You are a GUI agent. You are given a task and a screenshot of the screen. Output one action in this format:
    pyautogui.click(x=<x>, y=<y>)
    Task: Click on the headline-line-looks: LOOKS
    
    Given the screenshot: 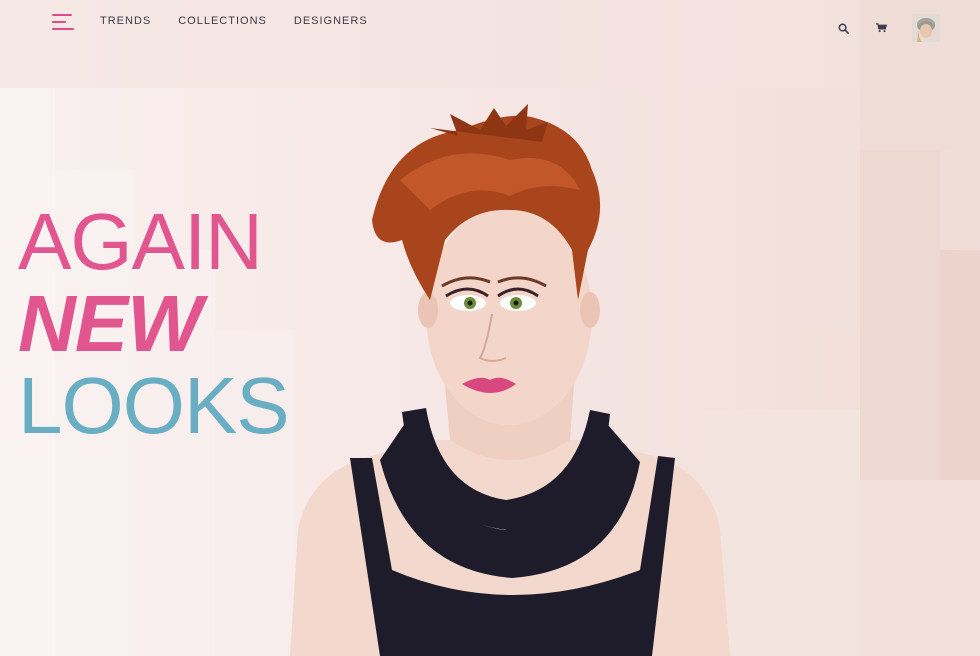 What is the action you would take?
    pyautogui.click(x=154, y=405)
    